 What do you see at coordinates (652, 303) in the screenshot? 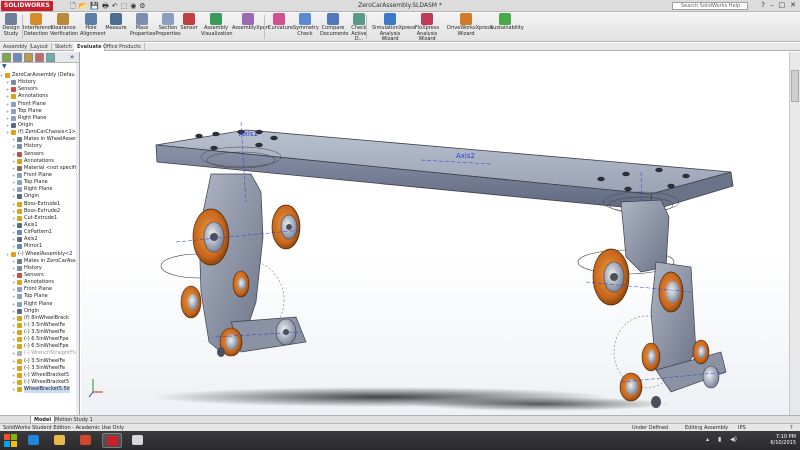
I see `right-wheel-assembly` at bounding box center [652, 303].